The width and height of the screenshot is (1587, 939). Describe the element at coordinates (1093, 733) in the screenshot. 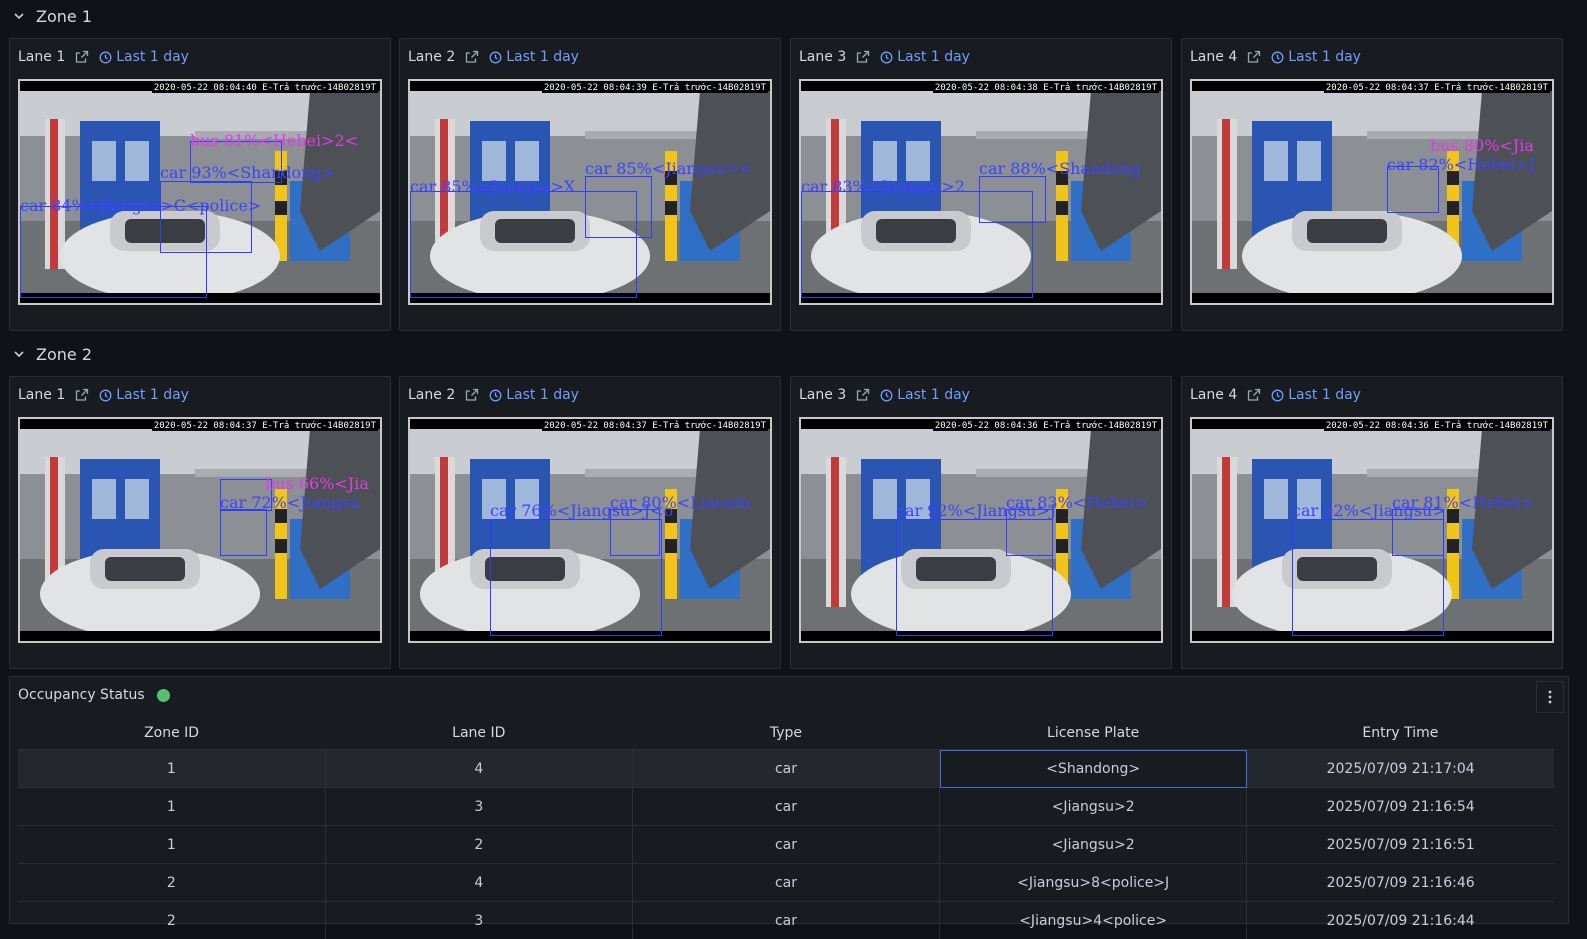

I see `column-header-license-plate: License Plate` at that location.